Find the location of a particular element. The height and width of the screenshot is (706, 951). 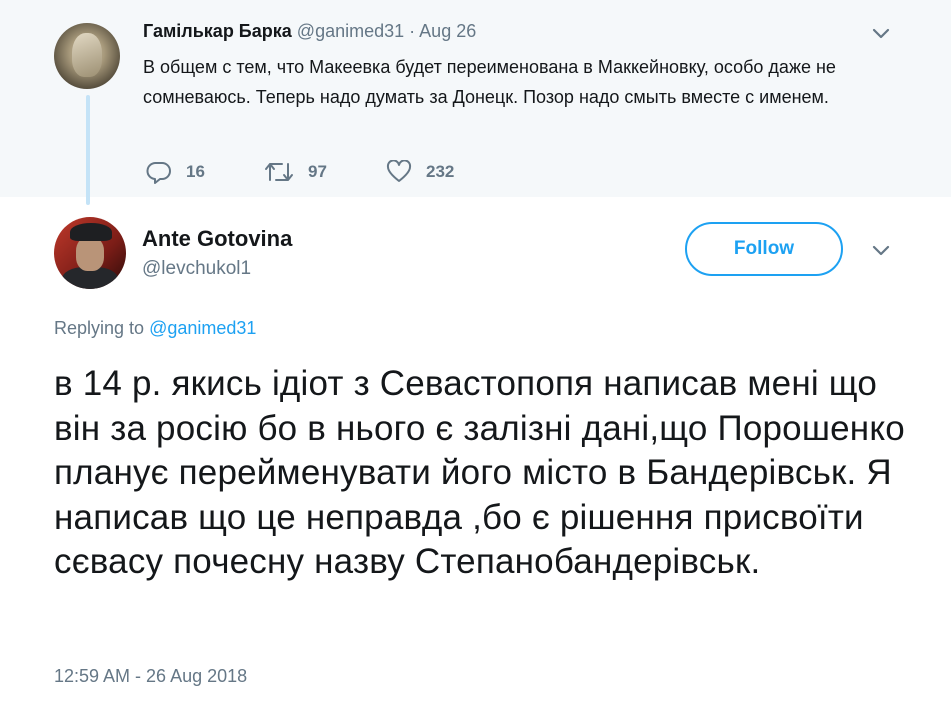

reply-icon is located at coordinates (158, 173).